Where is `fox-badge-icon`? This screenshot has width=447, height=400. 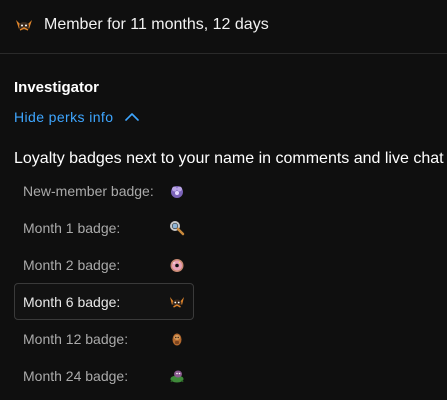
fox-badge-icon is located at coordinates (177, 302).